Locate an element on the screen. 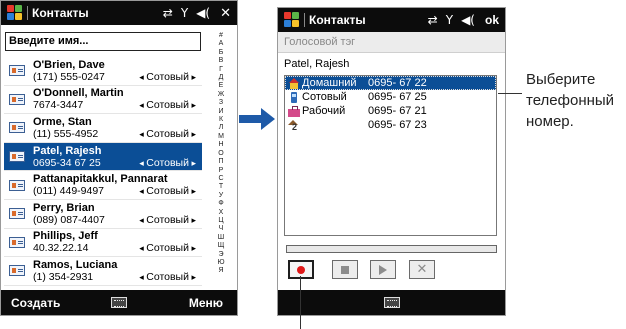 This screenshot has height=329, width=626. title-bar: Контакты ⇄ Y ◀( ok is located at coordinates (391, 20).